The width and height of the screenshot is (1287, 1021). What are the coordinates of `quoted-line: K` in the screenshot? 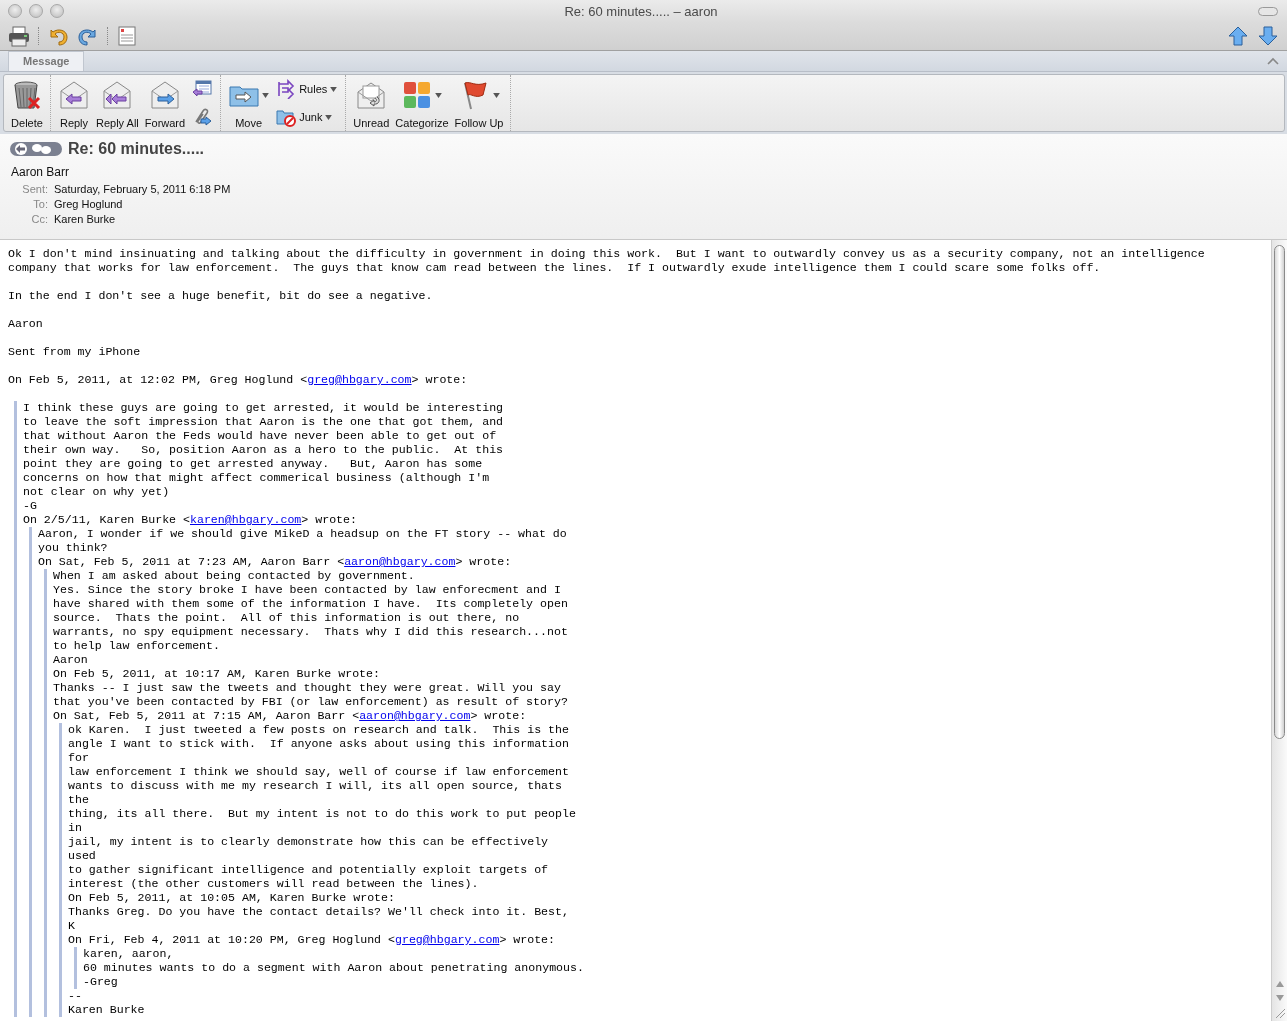 It's located at (71, 925).